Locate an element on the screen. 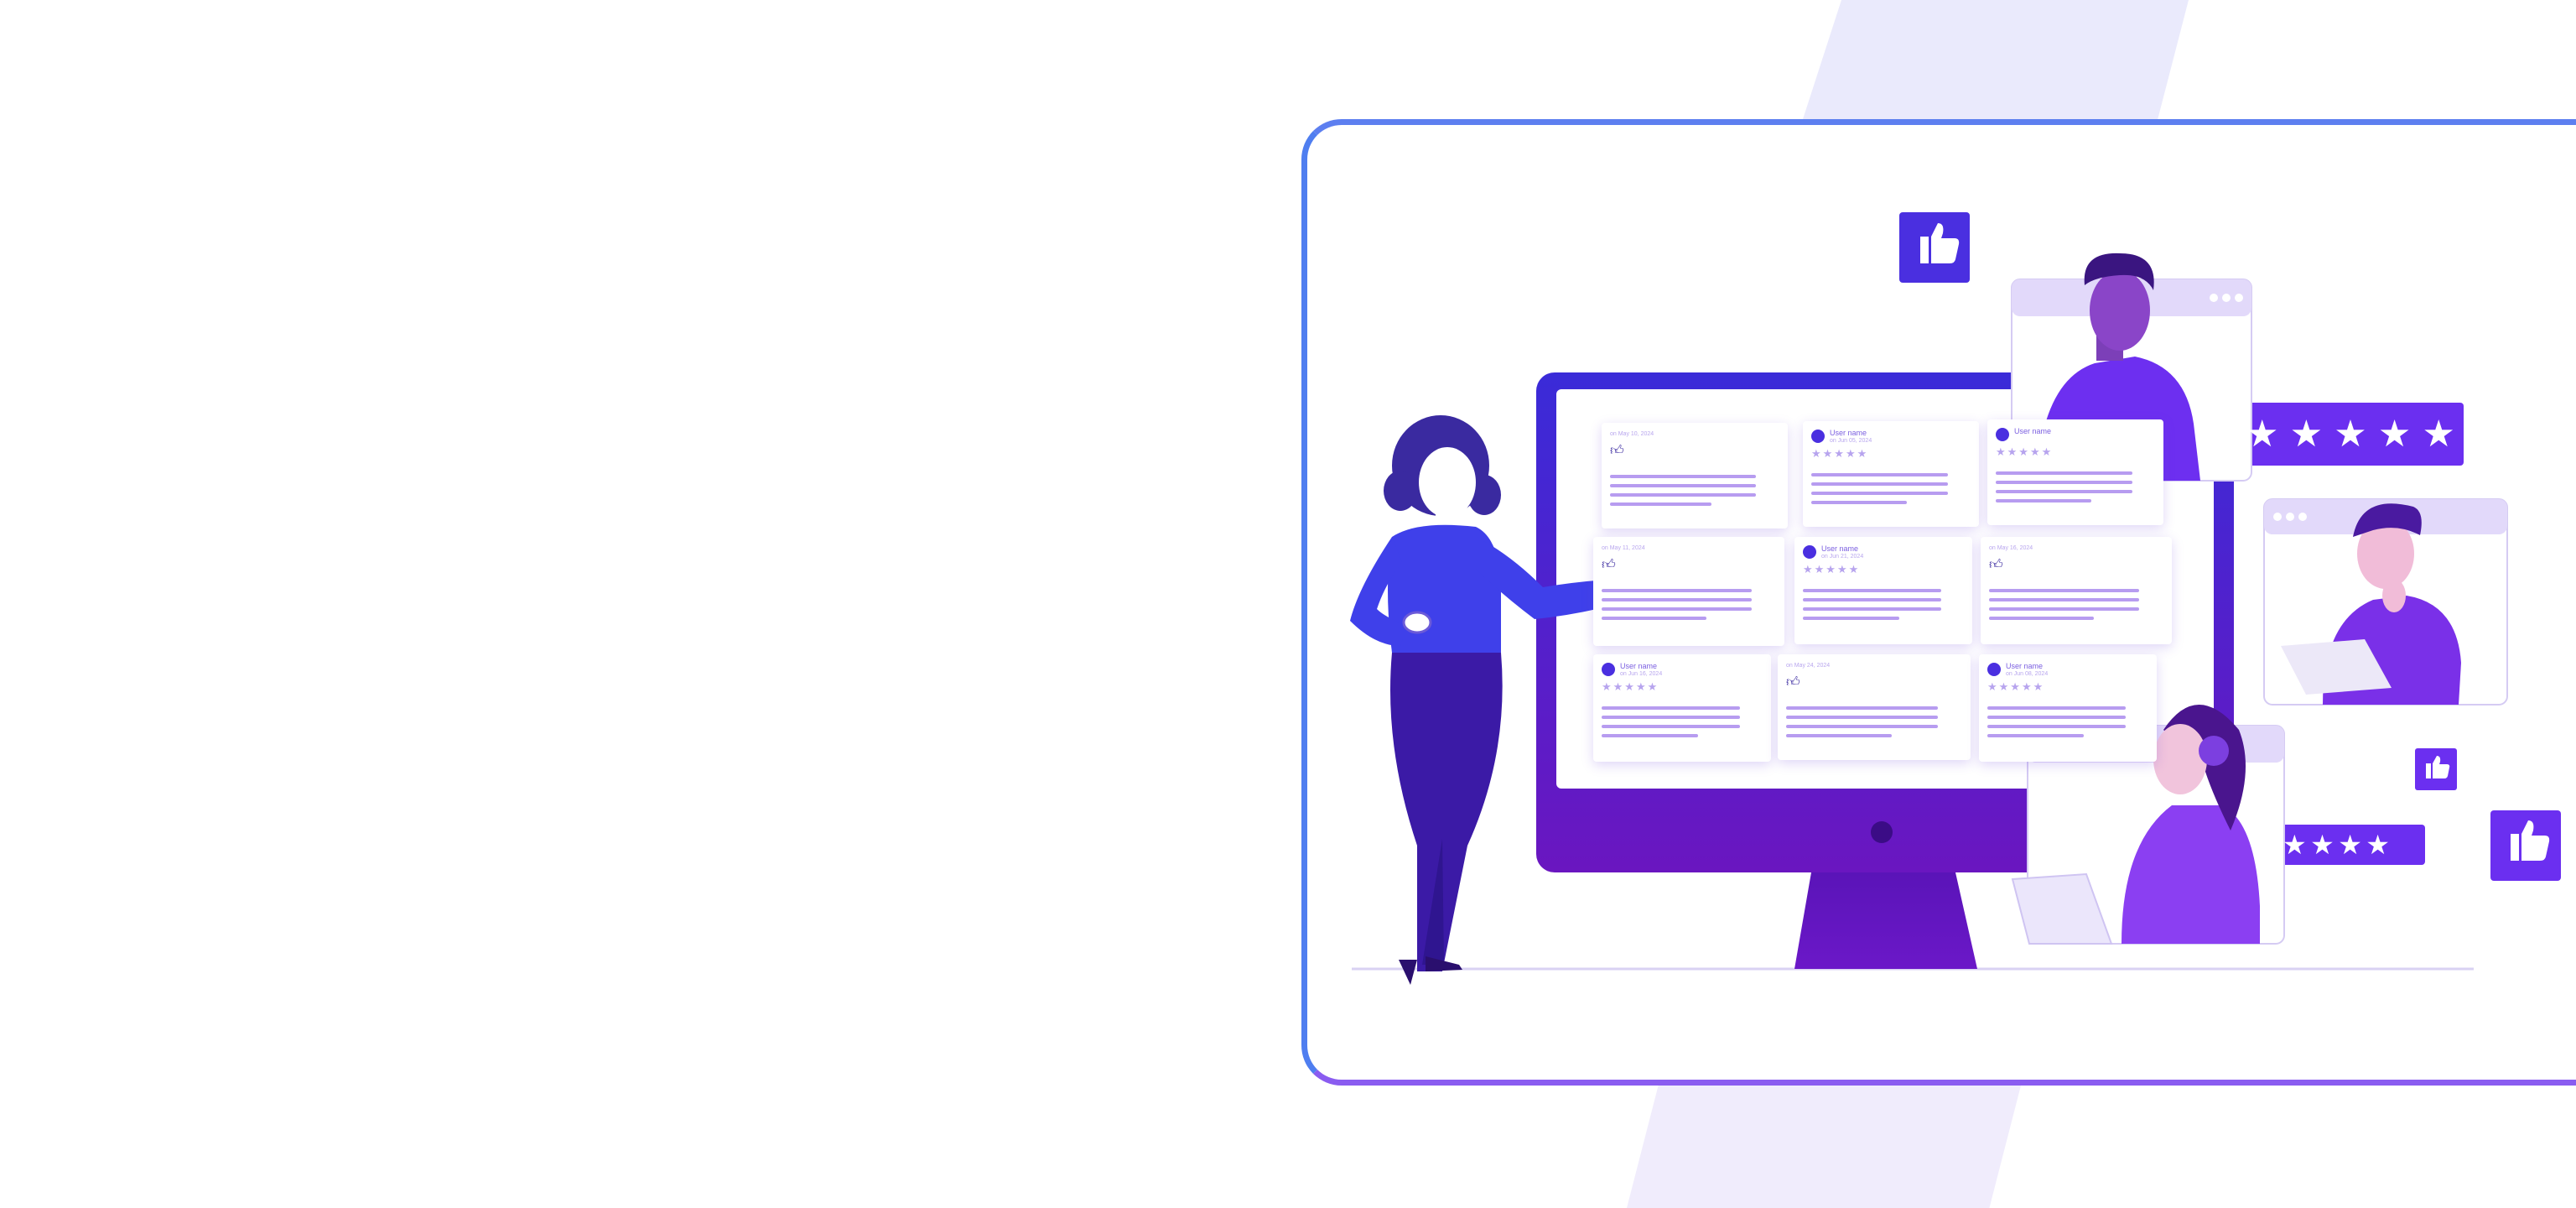 The width and height of the screenshot is (2576, 1208). monitor-camera is located at coordinates (1882, 832).